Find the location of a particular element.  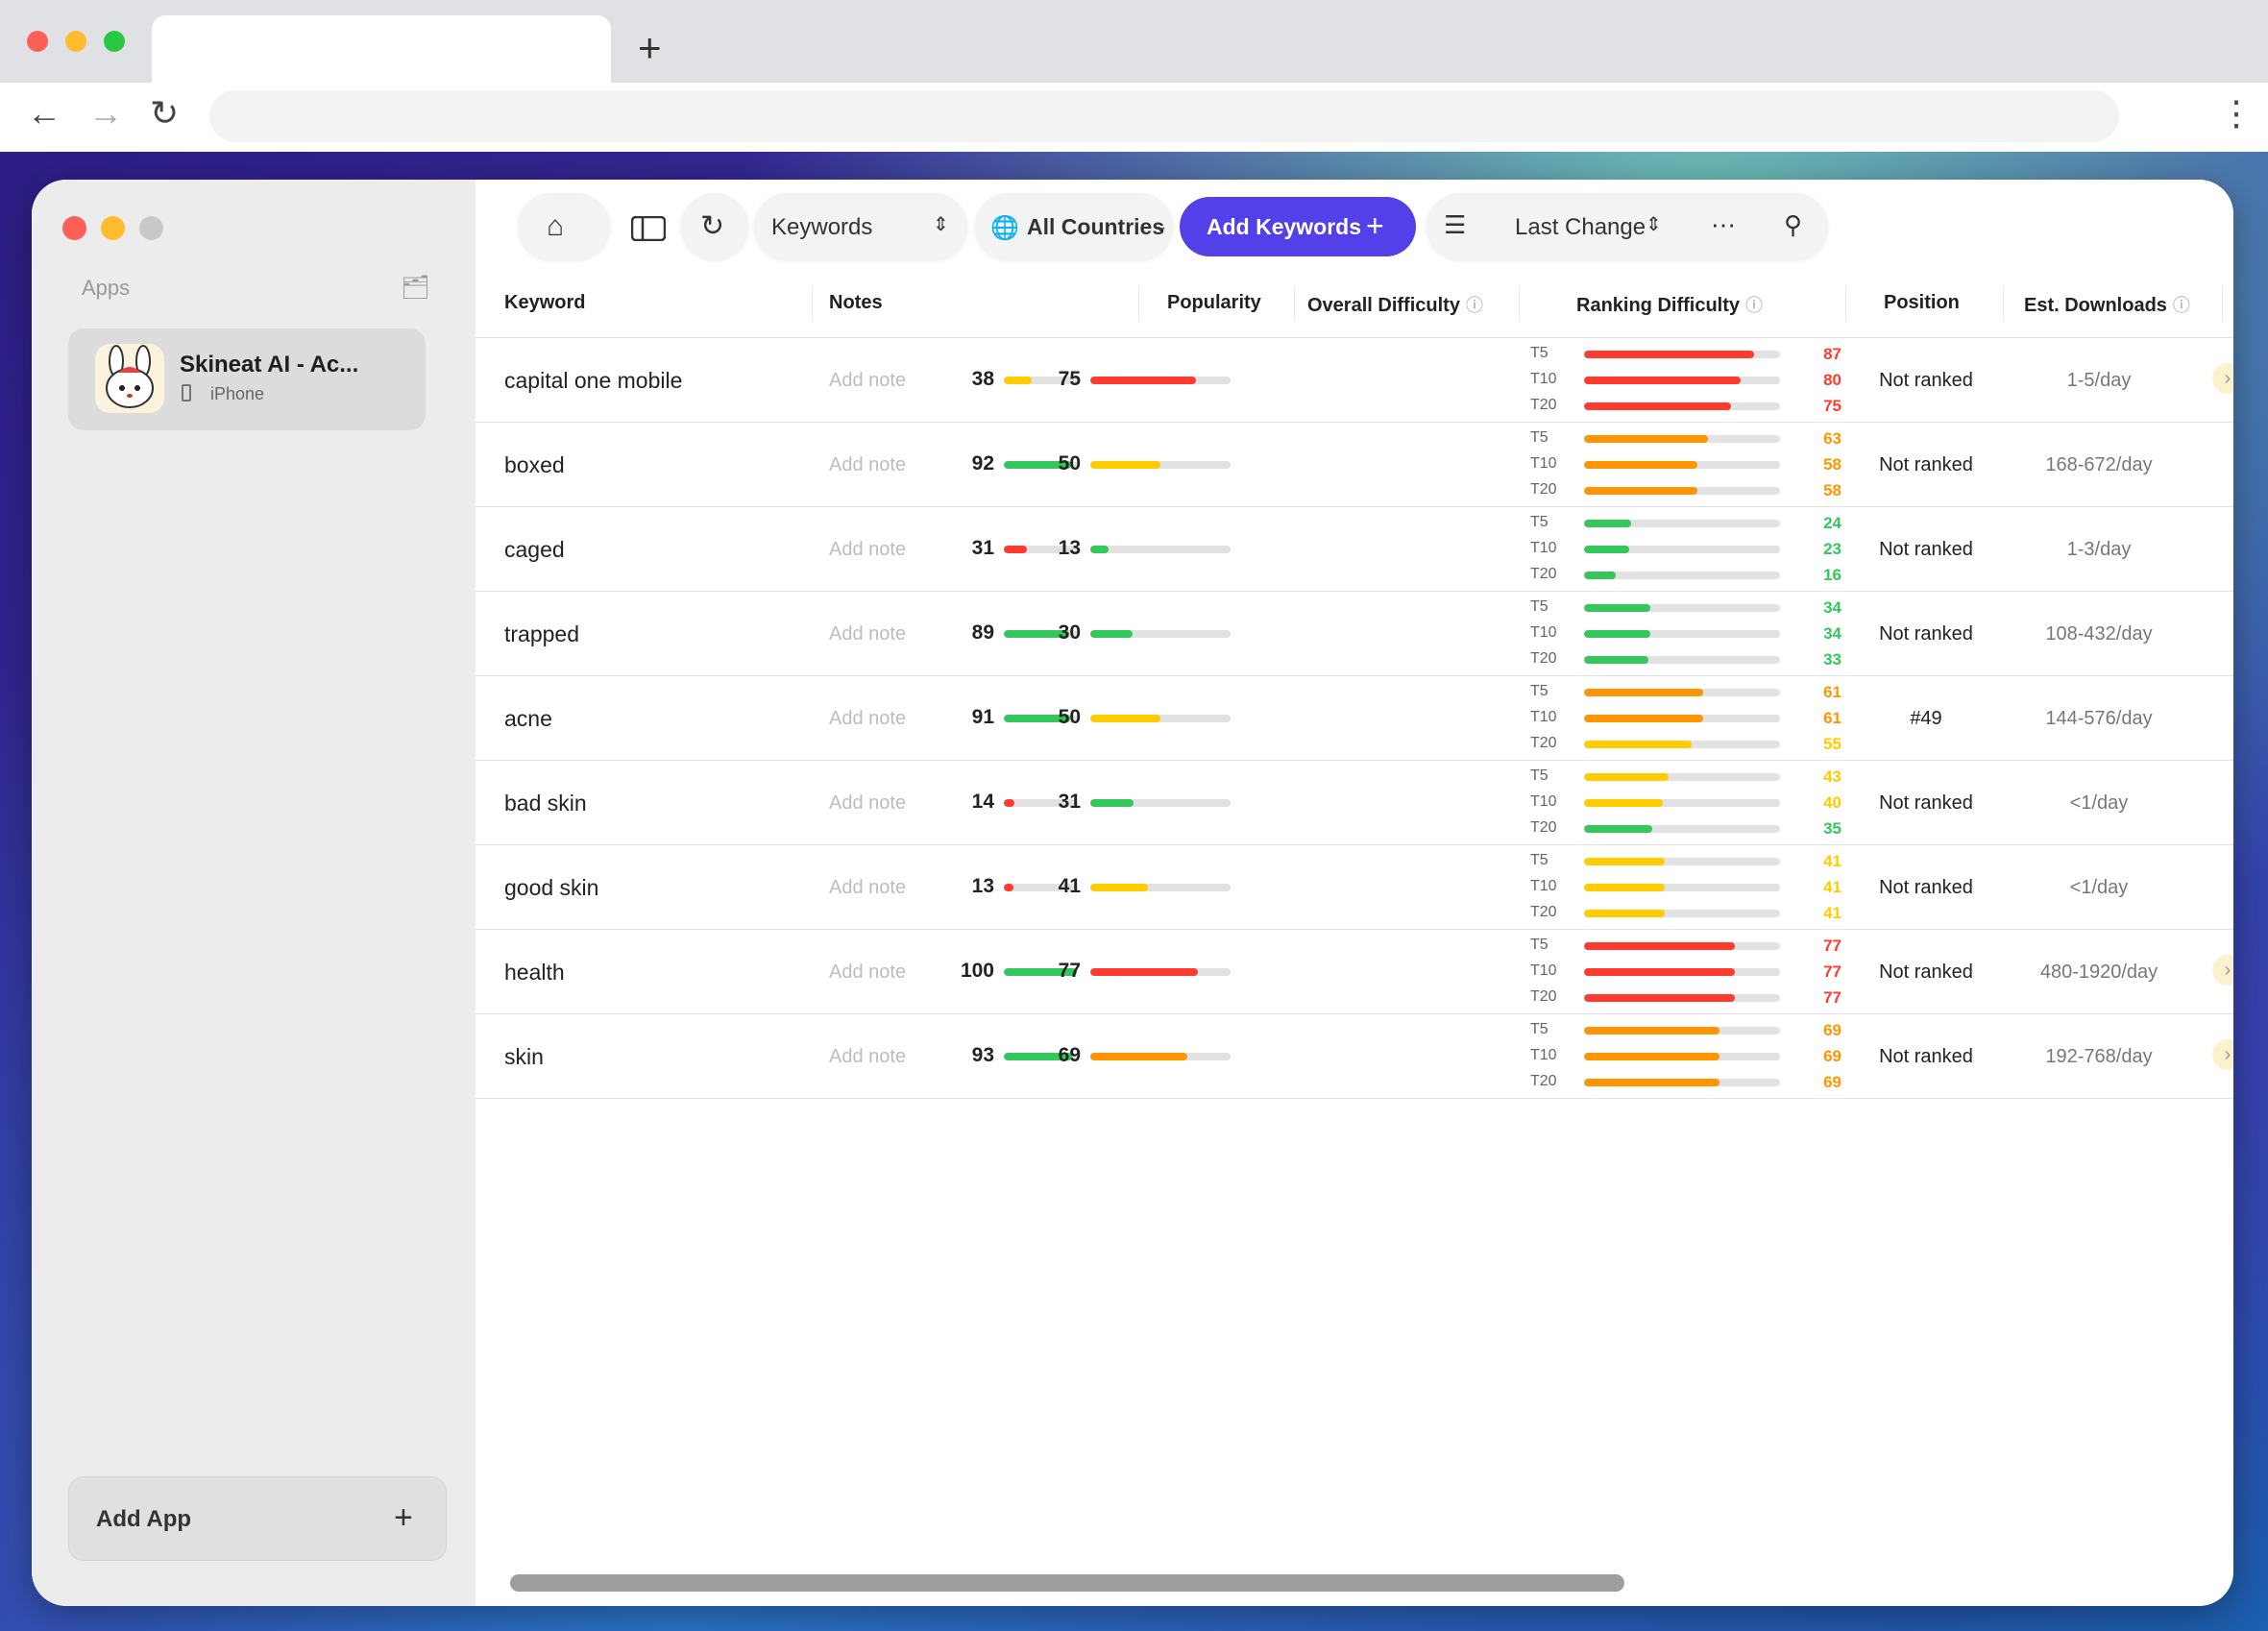

kebab-icon: ⋮ is located at coordinates (2236, 113).